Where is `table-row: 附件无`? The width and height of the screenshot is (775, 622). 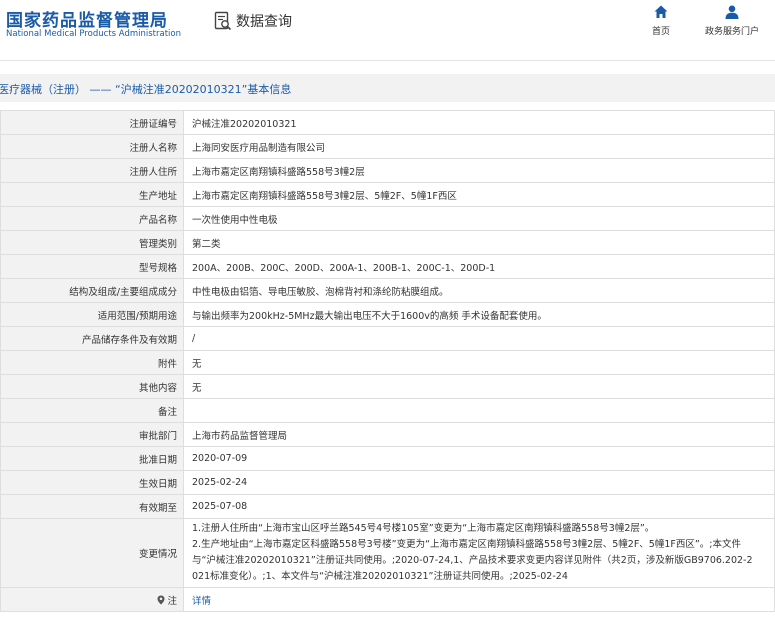
table-row: 附件无 is located at coordinates (387, 362).